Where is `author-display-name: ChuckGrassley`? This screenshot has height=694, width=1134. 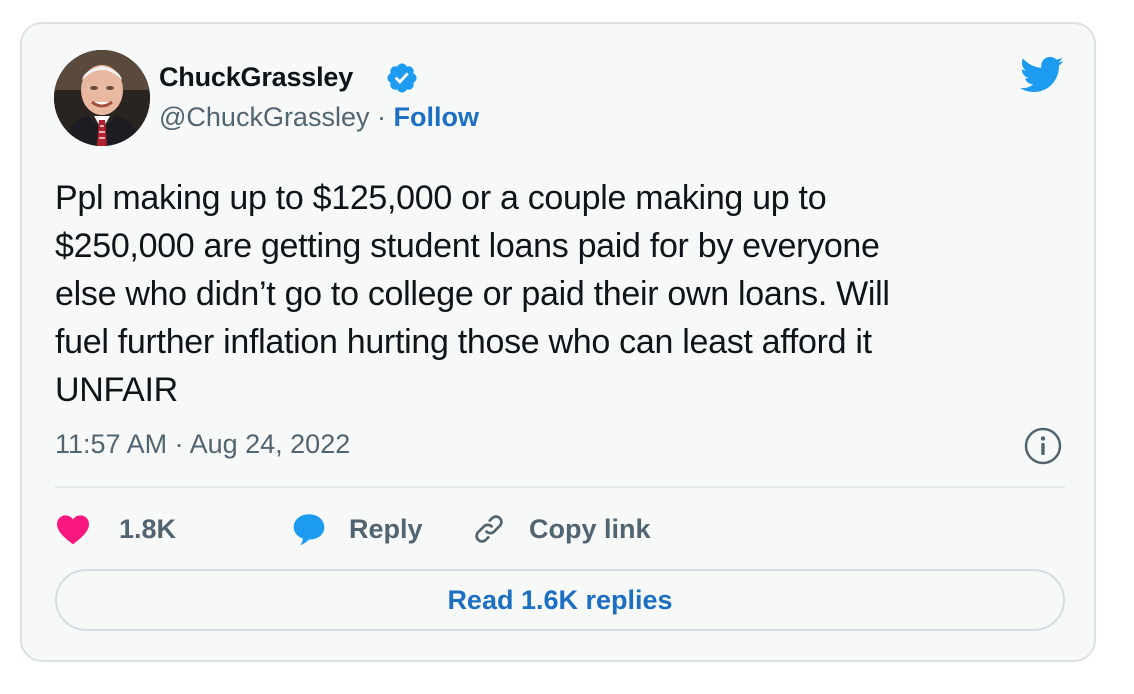
author-display-name: ChuckGrassley is located at coordinates (256, 77).